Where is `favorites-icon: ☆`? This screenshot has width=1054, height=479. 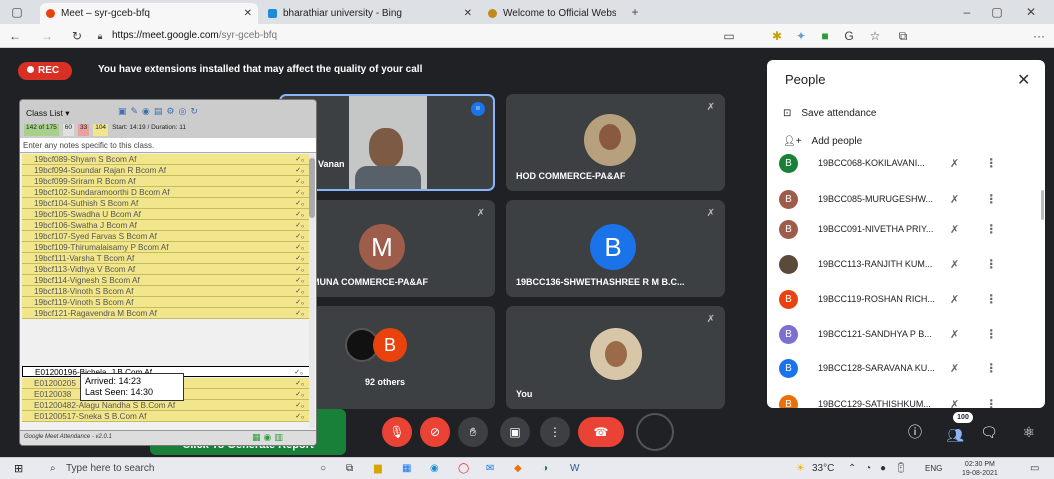 favorites-icon: ☆ is located at coordinates (875, 36).